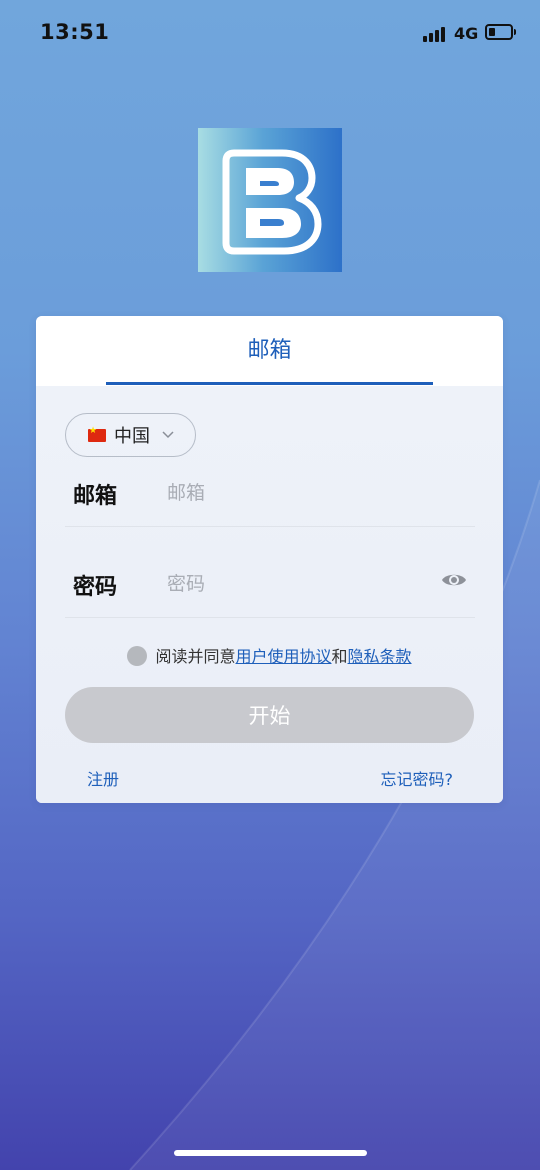 This screenshot has height=1170, width=540. Describe the element at coordinates (270, 1153) in the screenshot. I see `home-indicator` at that location.